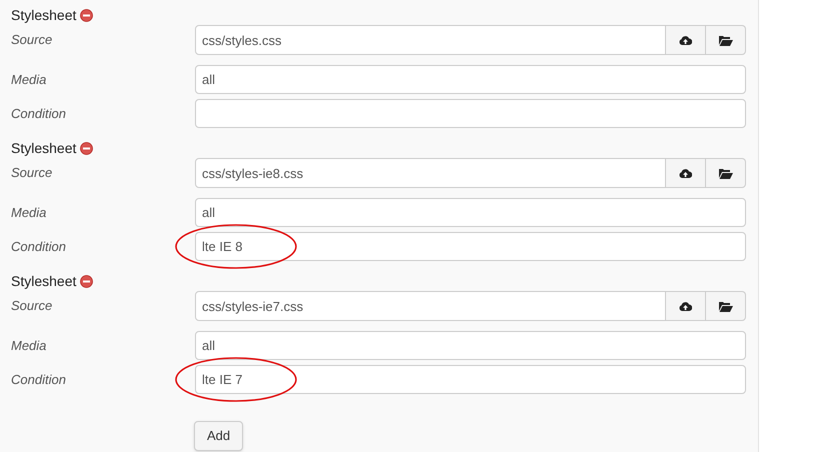  Describe the element at coordinates (470, 246) in the screenshot. I see `input-field: lte IE 8` at that location.